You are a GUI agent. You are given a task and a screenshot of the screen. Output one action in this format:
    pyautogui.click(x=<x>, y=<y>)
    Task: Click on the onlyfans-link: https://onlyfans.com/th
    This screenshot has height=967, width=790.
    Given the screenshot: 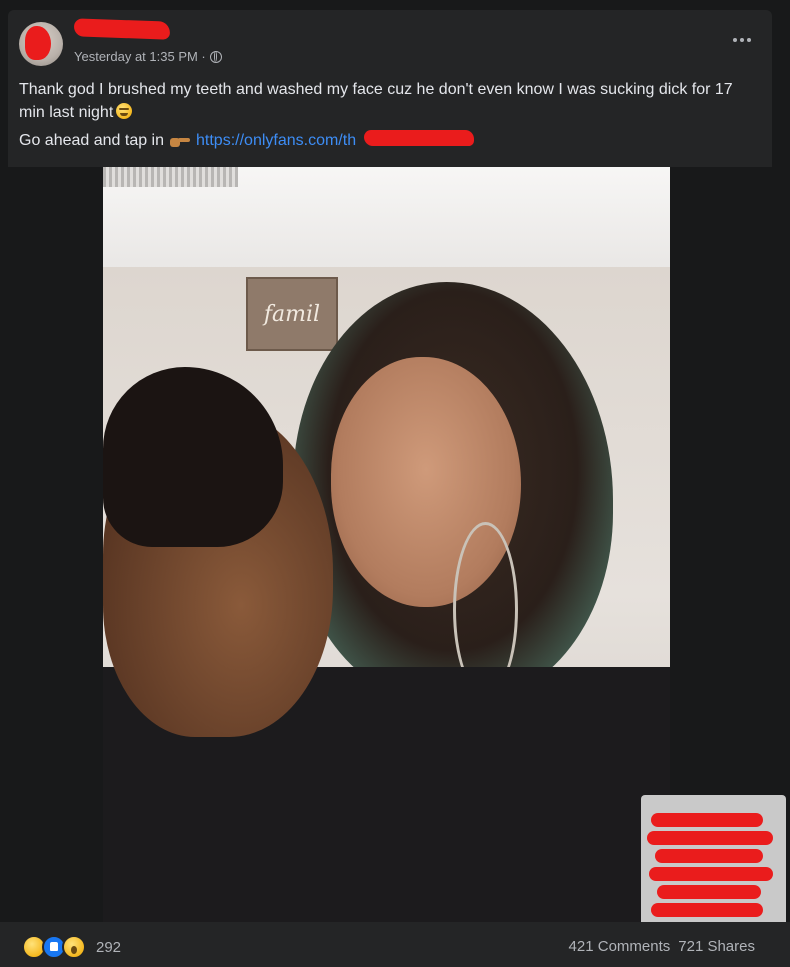 What is the action you would take?
    pyautogui.click(x=276, y=141)
    